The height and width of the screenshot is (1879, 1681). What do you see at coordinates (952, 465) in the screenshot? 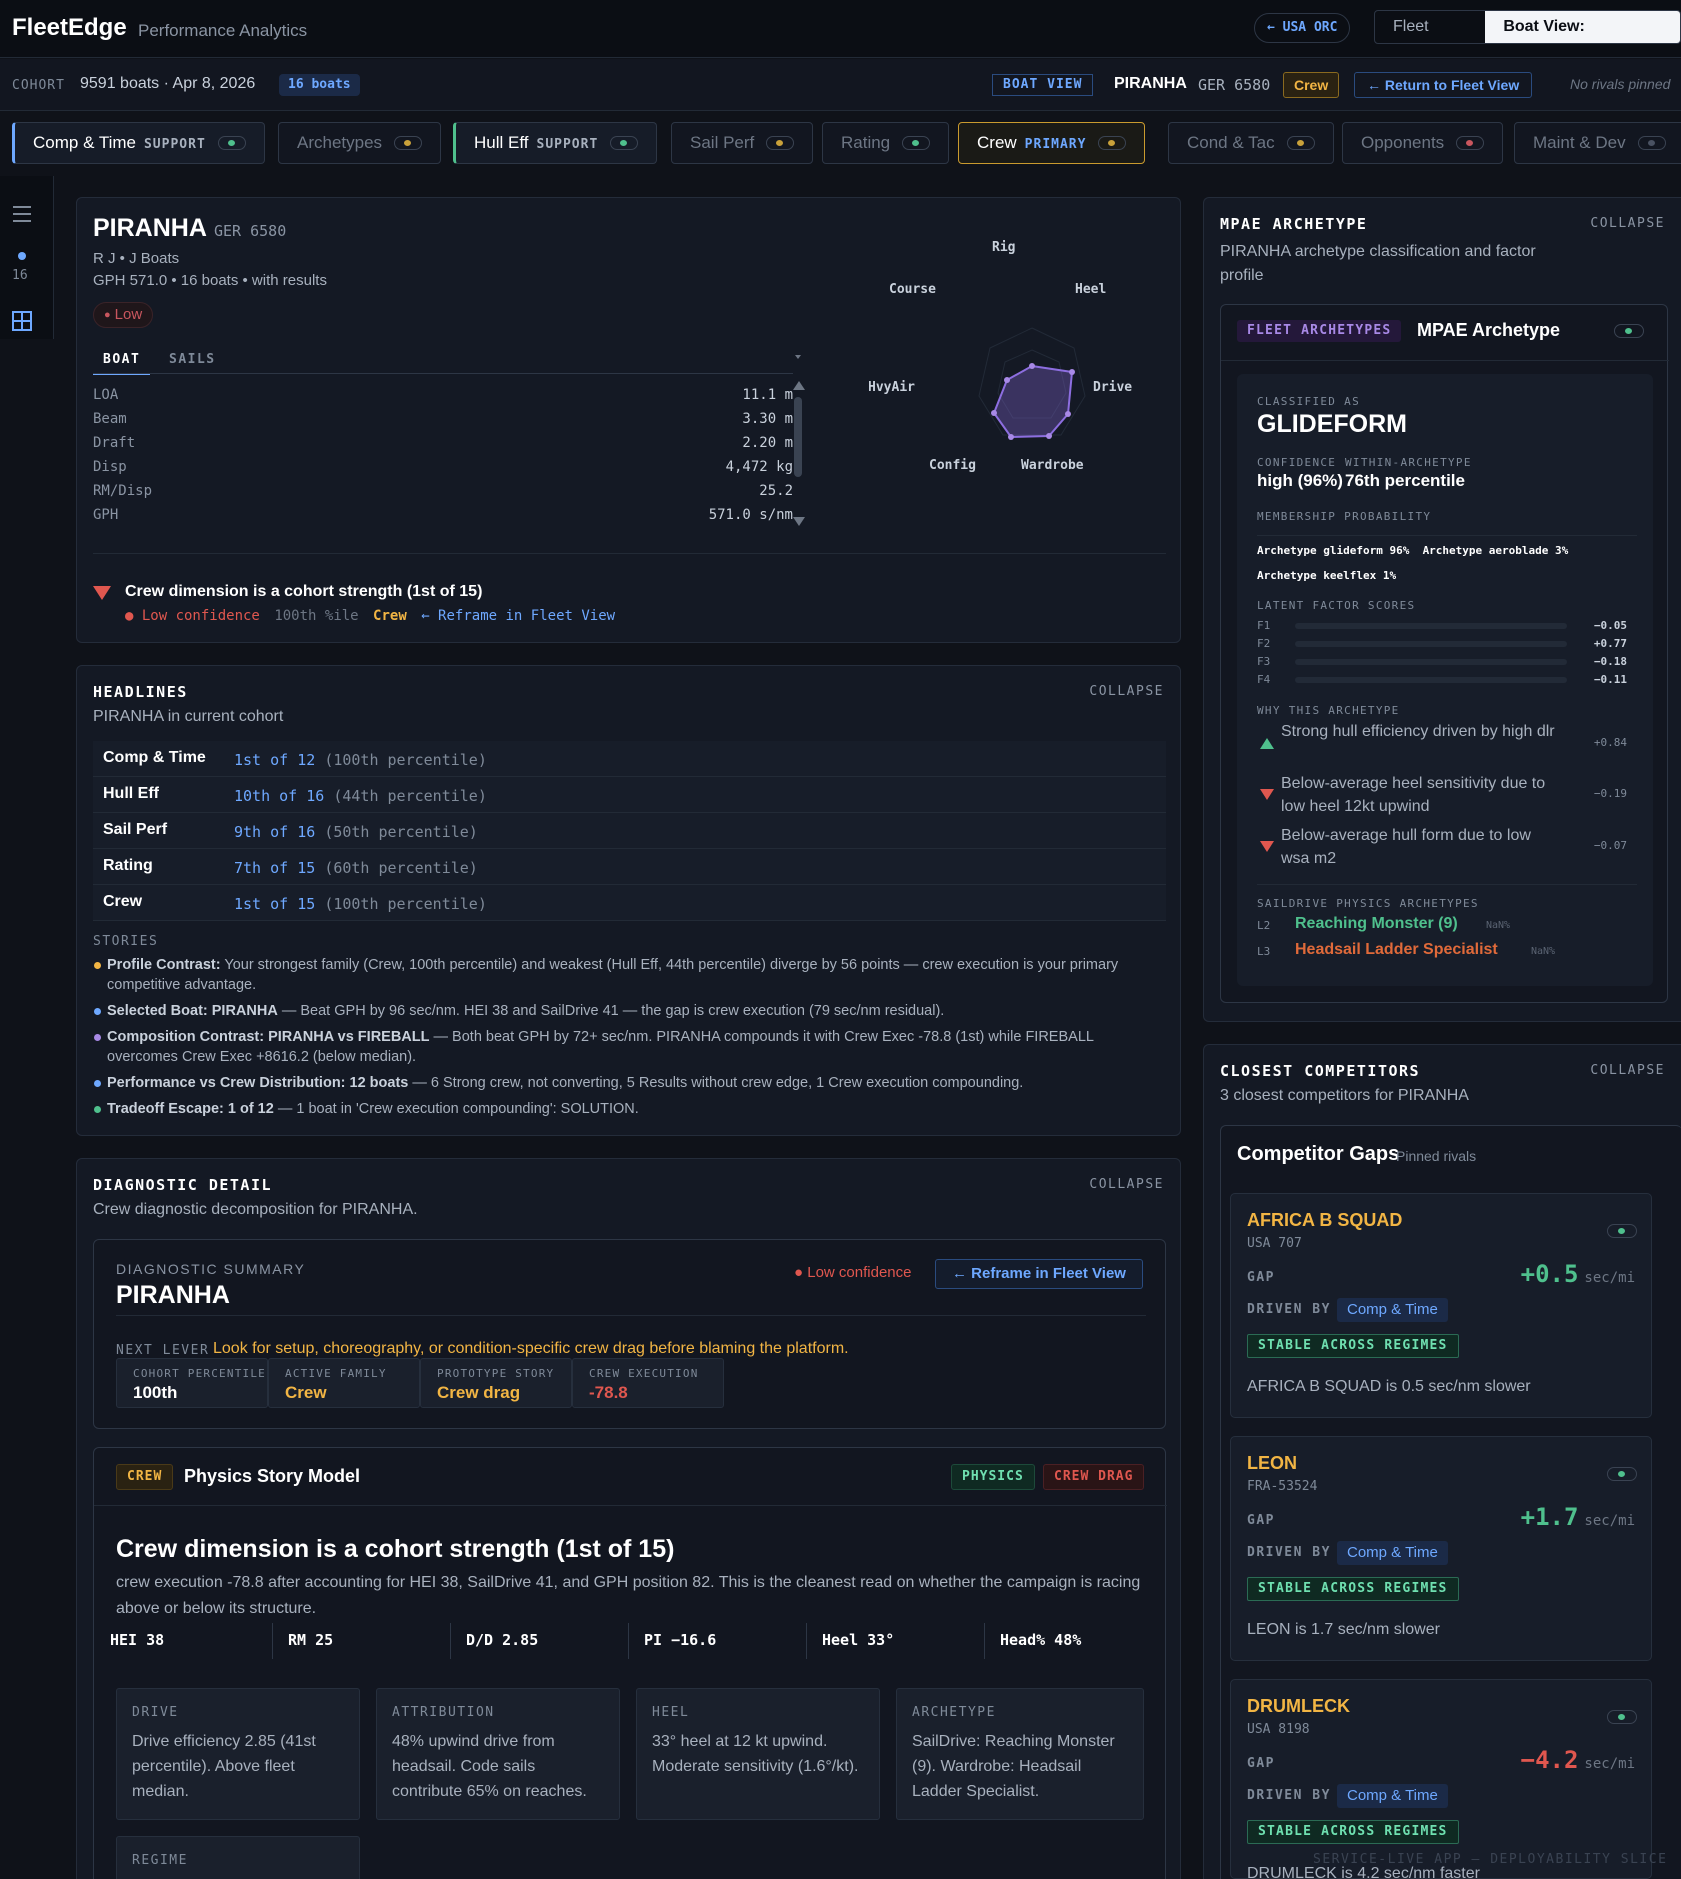
I see `radar-label: Config` at bounding box center [952, 465].